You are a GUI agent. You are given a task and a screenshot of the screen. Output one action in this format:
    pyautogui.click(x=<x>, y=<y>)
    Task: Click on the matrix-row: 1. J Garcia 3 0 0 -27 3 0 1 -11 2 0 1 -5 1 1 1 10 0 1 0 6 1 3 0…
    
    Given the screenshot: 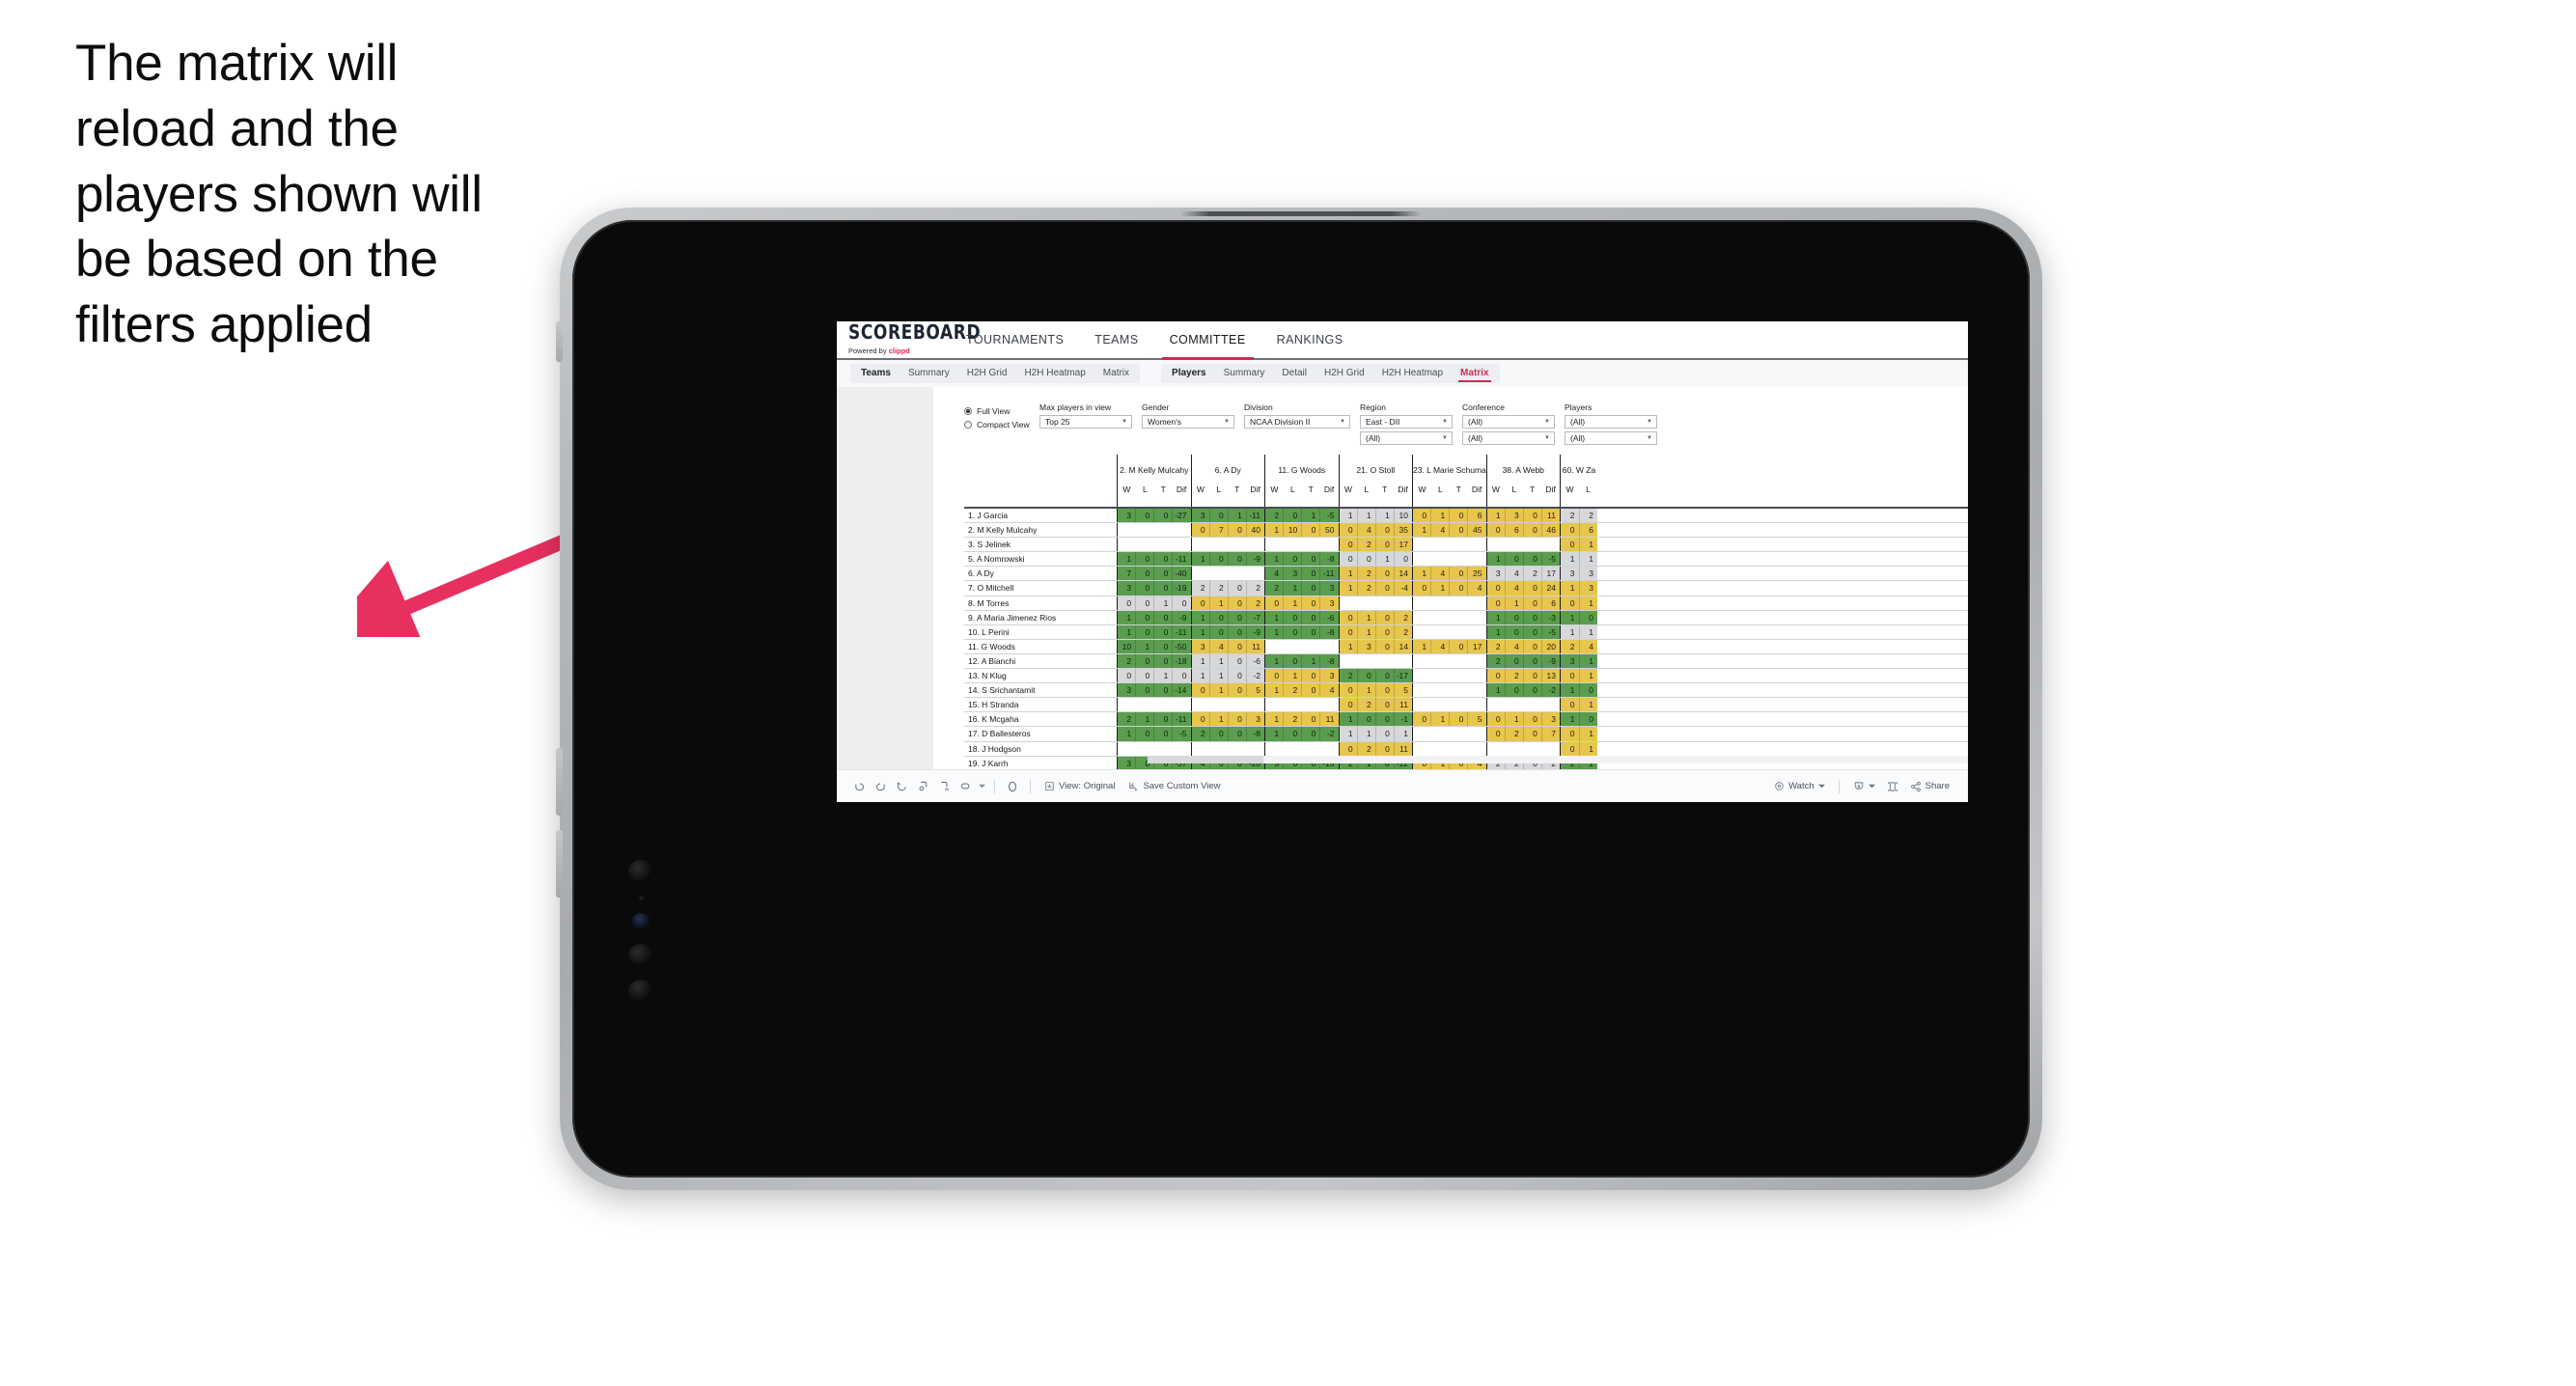 What is the action you would take?
    pyautogui.click(x=1466, y=516)
    